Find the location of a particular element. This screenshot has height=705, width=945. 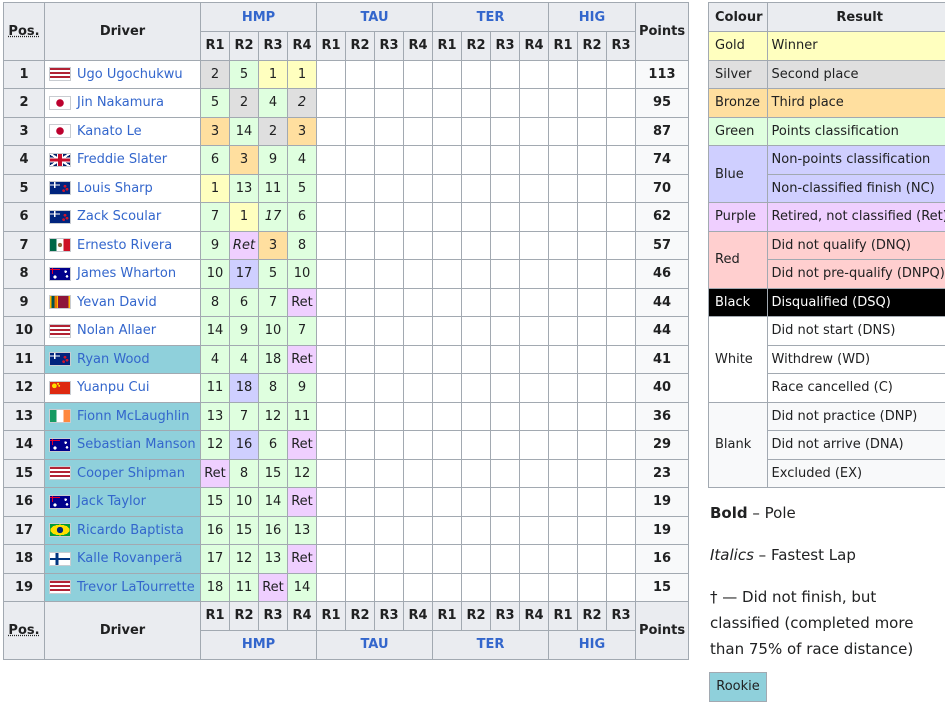

key-row: Blank Did not practice (DNP) is located at coordinates (826, 444).